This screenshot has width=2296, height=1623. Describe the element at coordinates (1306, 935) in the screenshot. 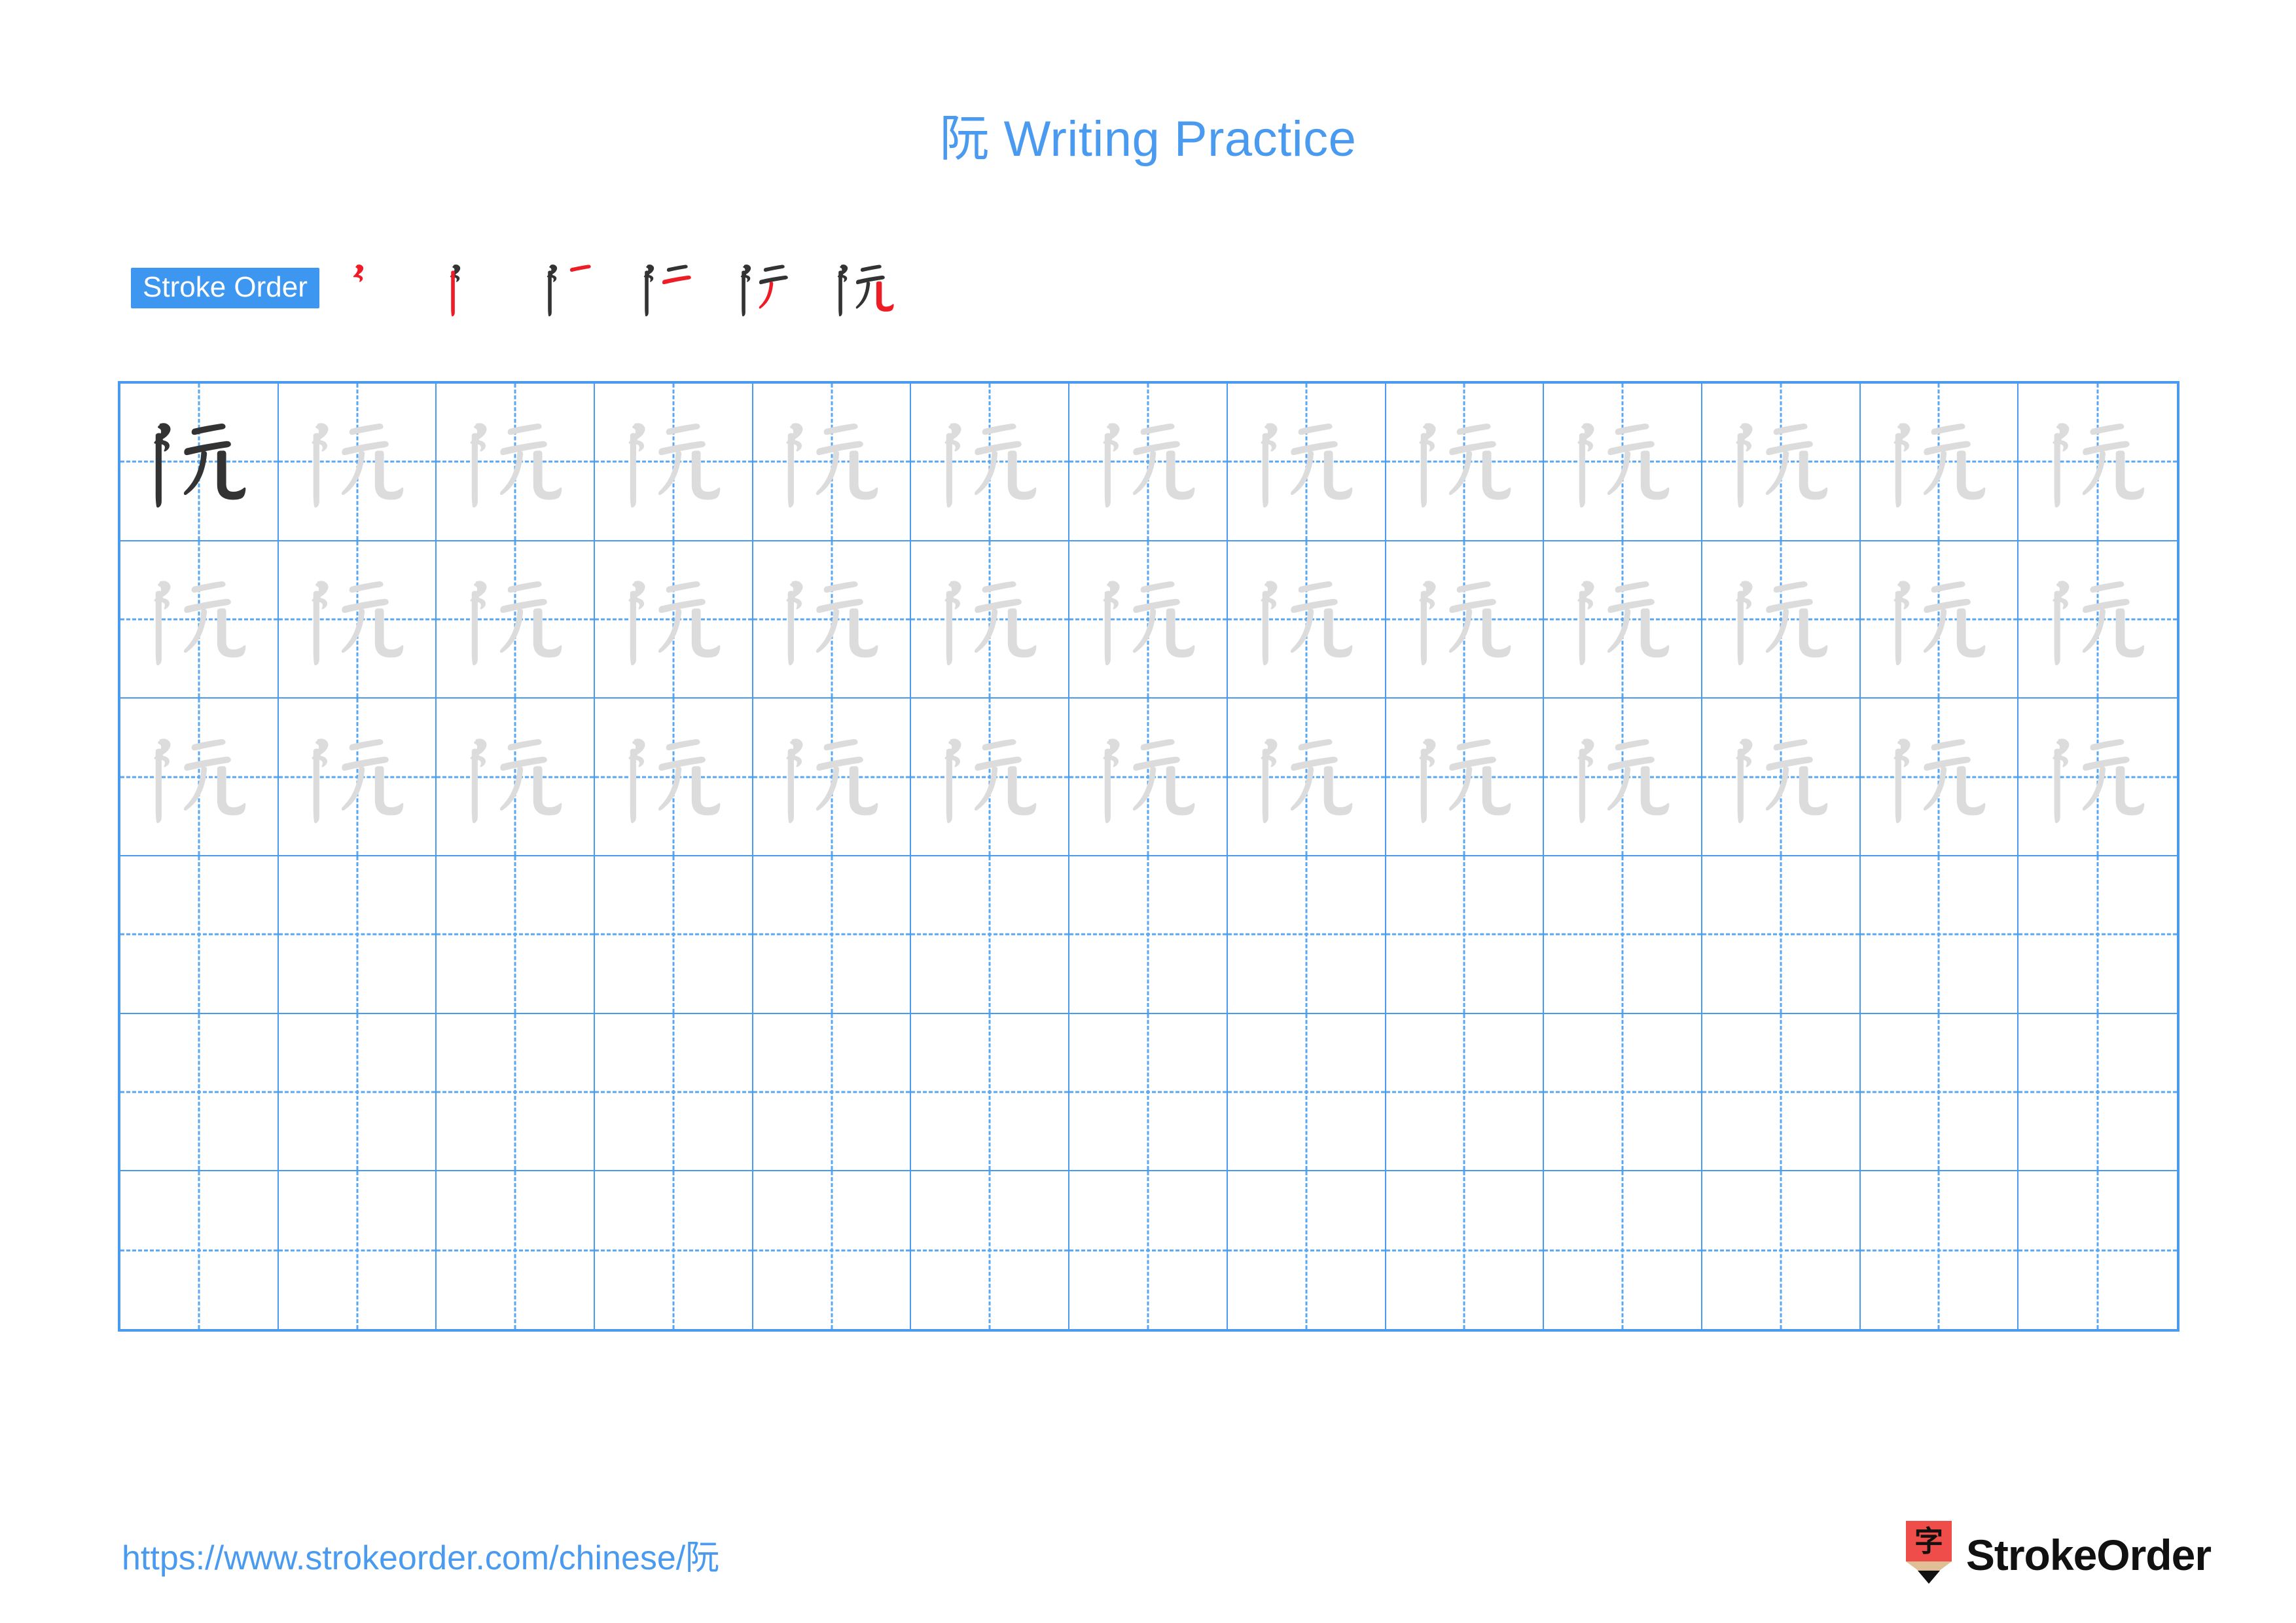

I see `practice-cell-r4-c8` at that location.